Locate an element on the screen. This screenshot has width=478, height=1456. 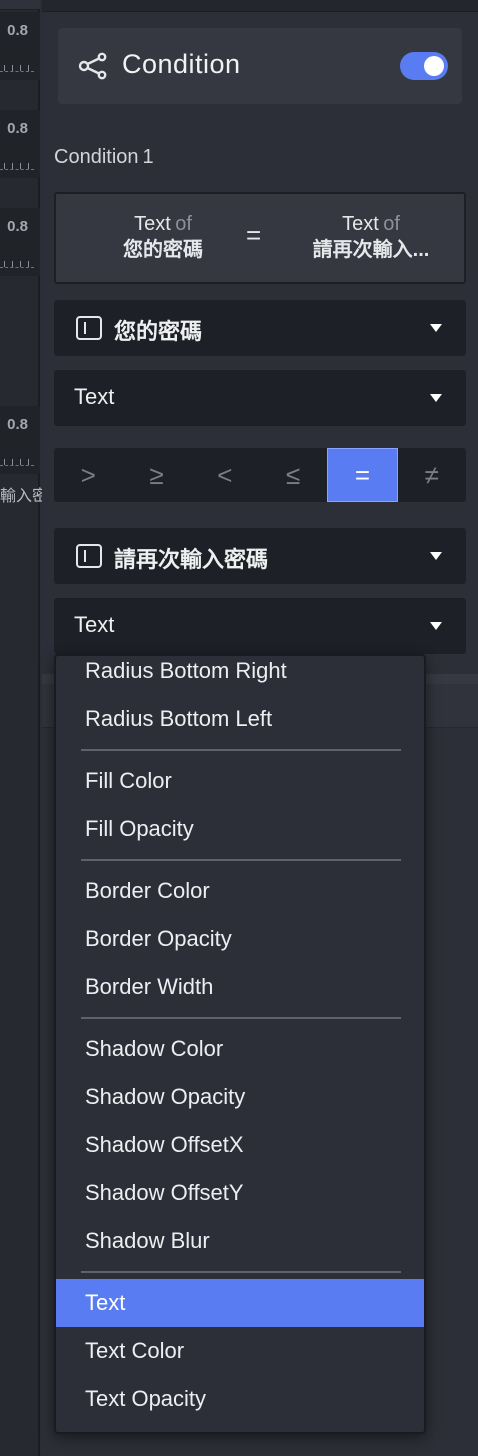
menu-item: Shadow Color is located at coordinates (240, 1049).